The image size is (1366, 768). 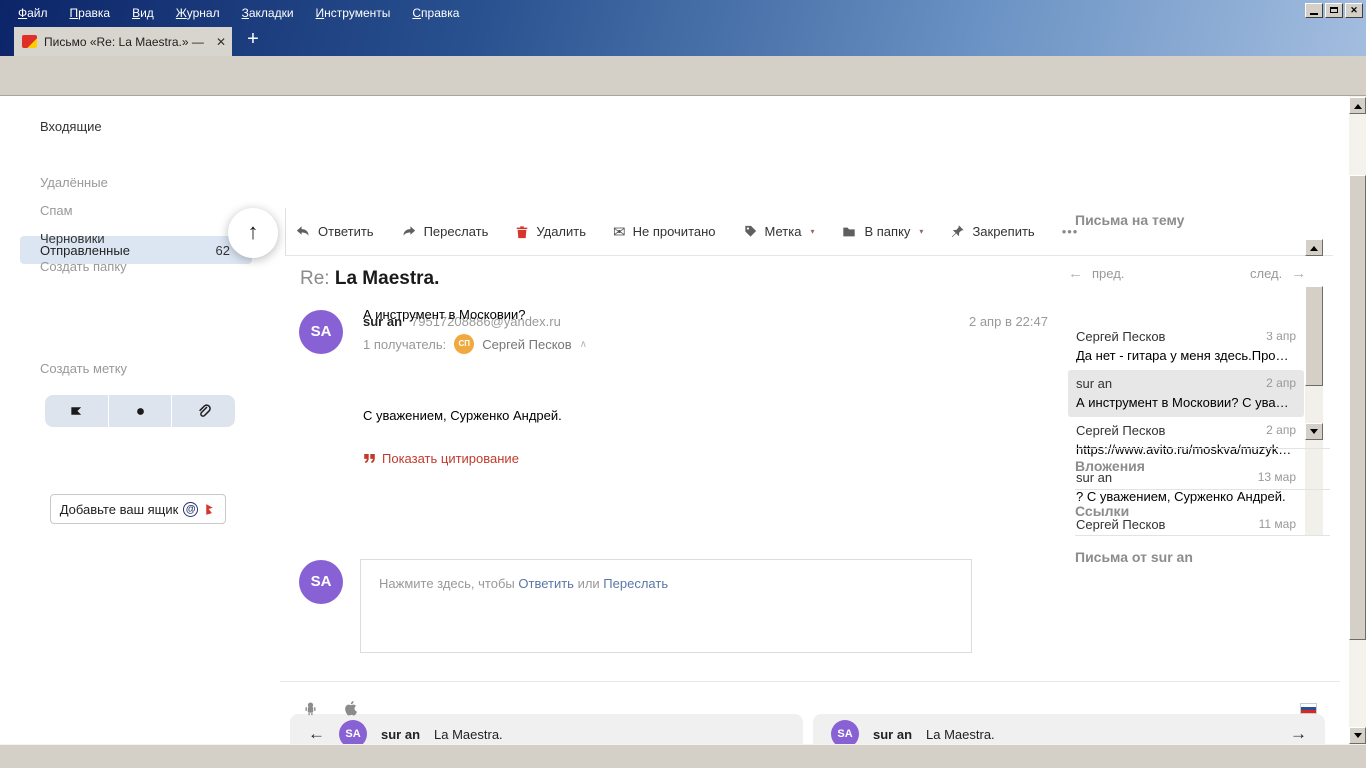 What do you see at coordinates (1278, 273) in the screenshot?
I see `next-message-link: след. →` at bounding box center [1278, 273].